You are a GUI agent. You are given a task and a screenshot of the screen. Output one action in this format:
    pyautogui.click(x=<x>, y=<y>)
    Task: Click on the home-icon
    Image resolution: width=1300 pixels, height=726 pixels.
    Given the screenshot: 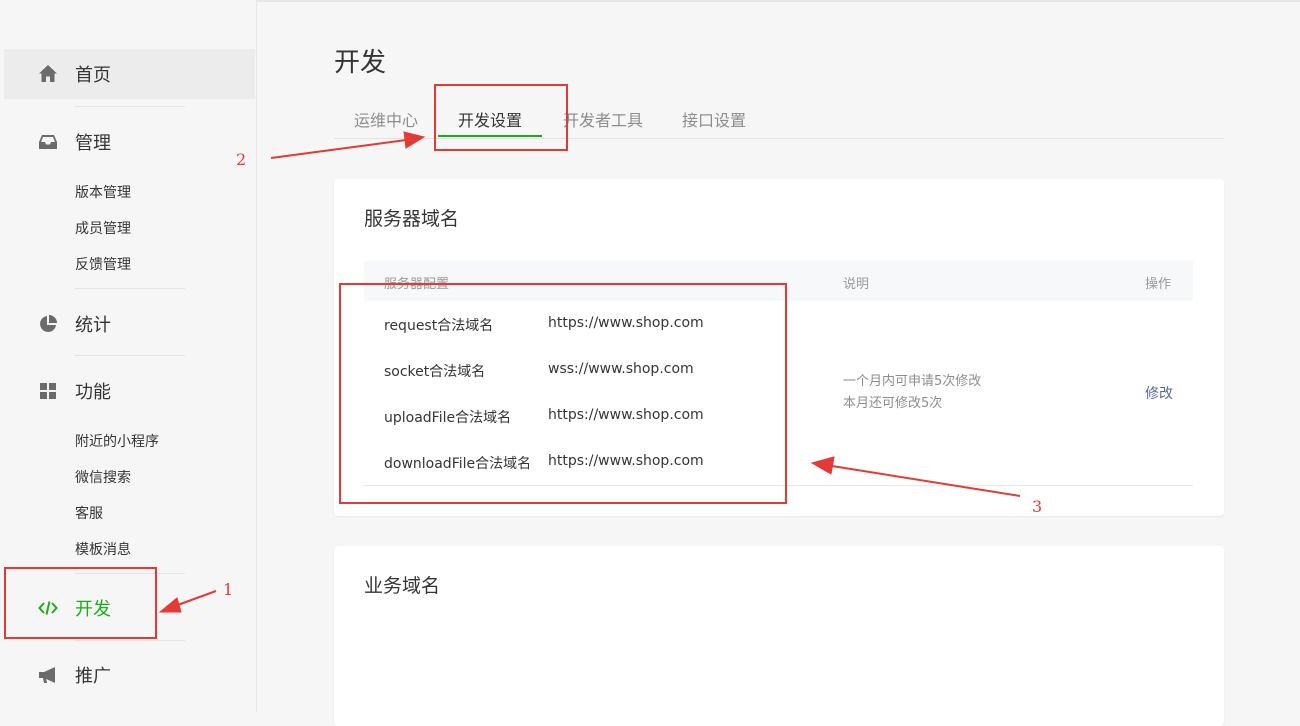 What is the action you would take?
    pyautogui.click(x=48, y=73)
    